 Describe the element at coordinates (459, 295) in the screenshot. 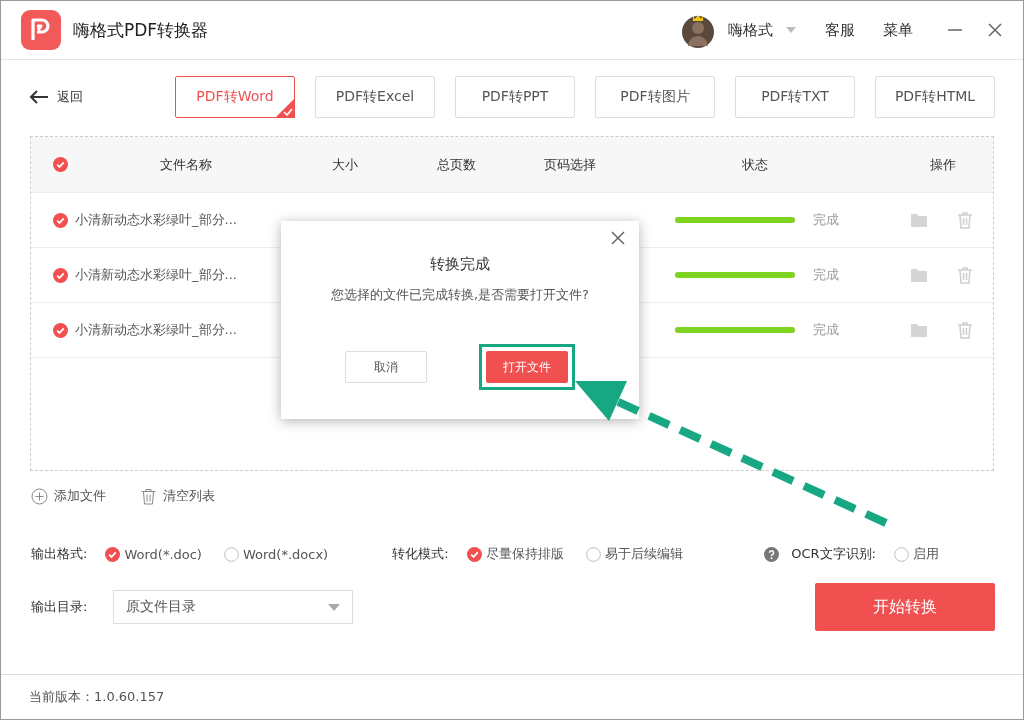

I see `dialog-message: 您选择的文件已完成转换,是否需要打开文件?` at that location.